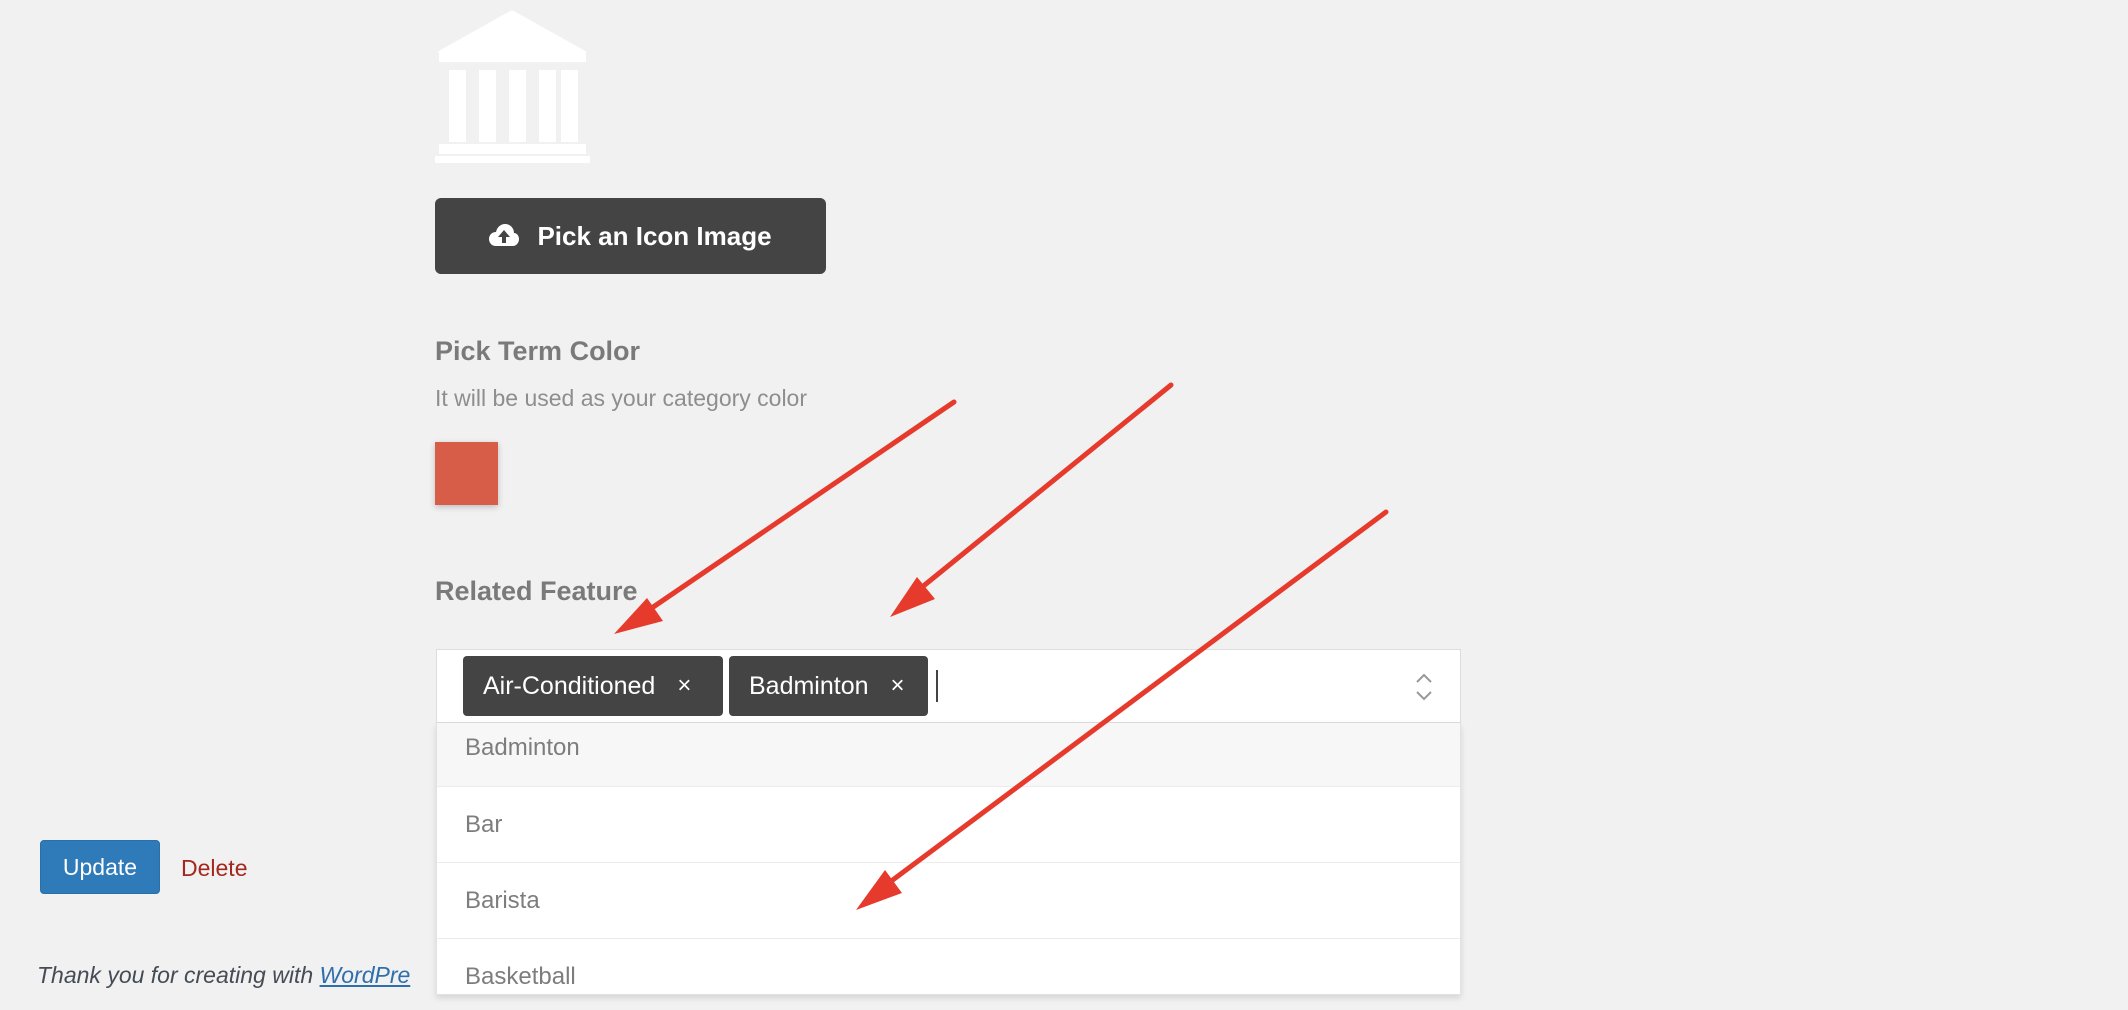  I want to click on pick-icon-image-button: Pick an Icon Image, so click(630, 236).